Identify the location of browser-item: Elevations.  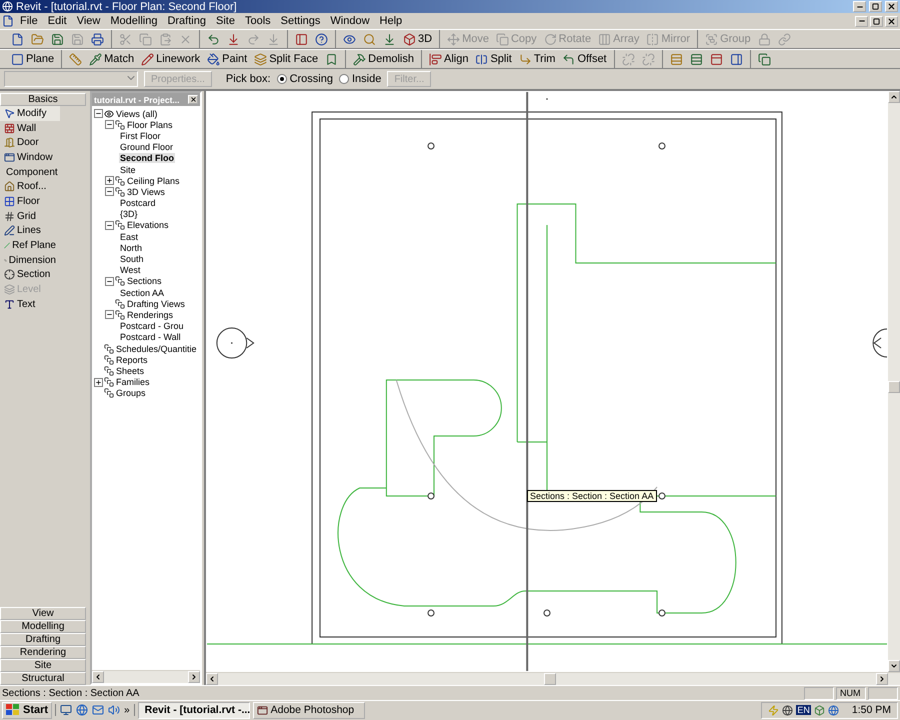
(148, 225).